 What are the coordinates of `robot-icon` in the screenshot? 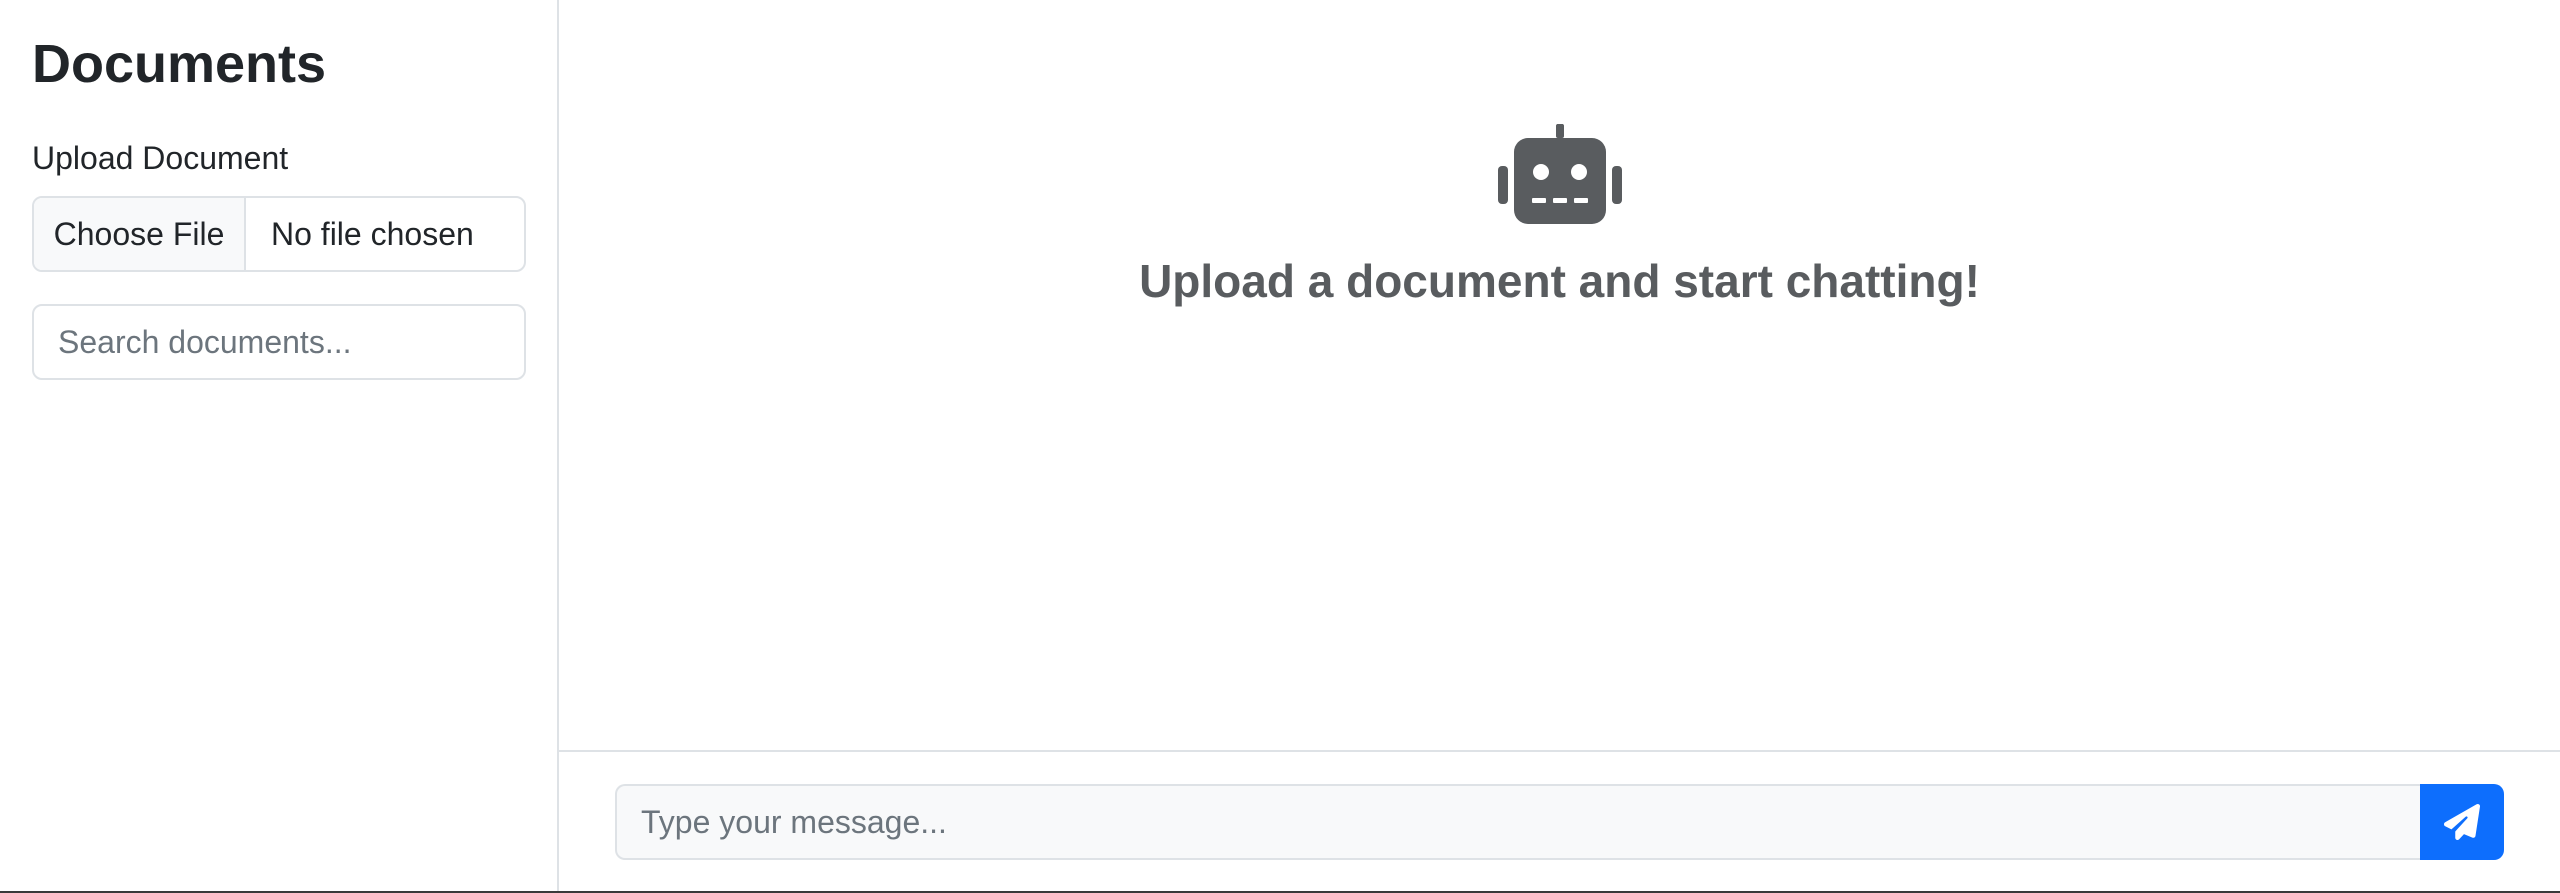 It's located at (1559, 174).